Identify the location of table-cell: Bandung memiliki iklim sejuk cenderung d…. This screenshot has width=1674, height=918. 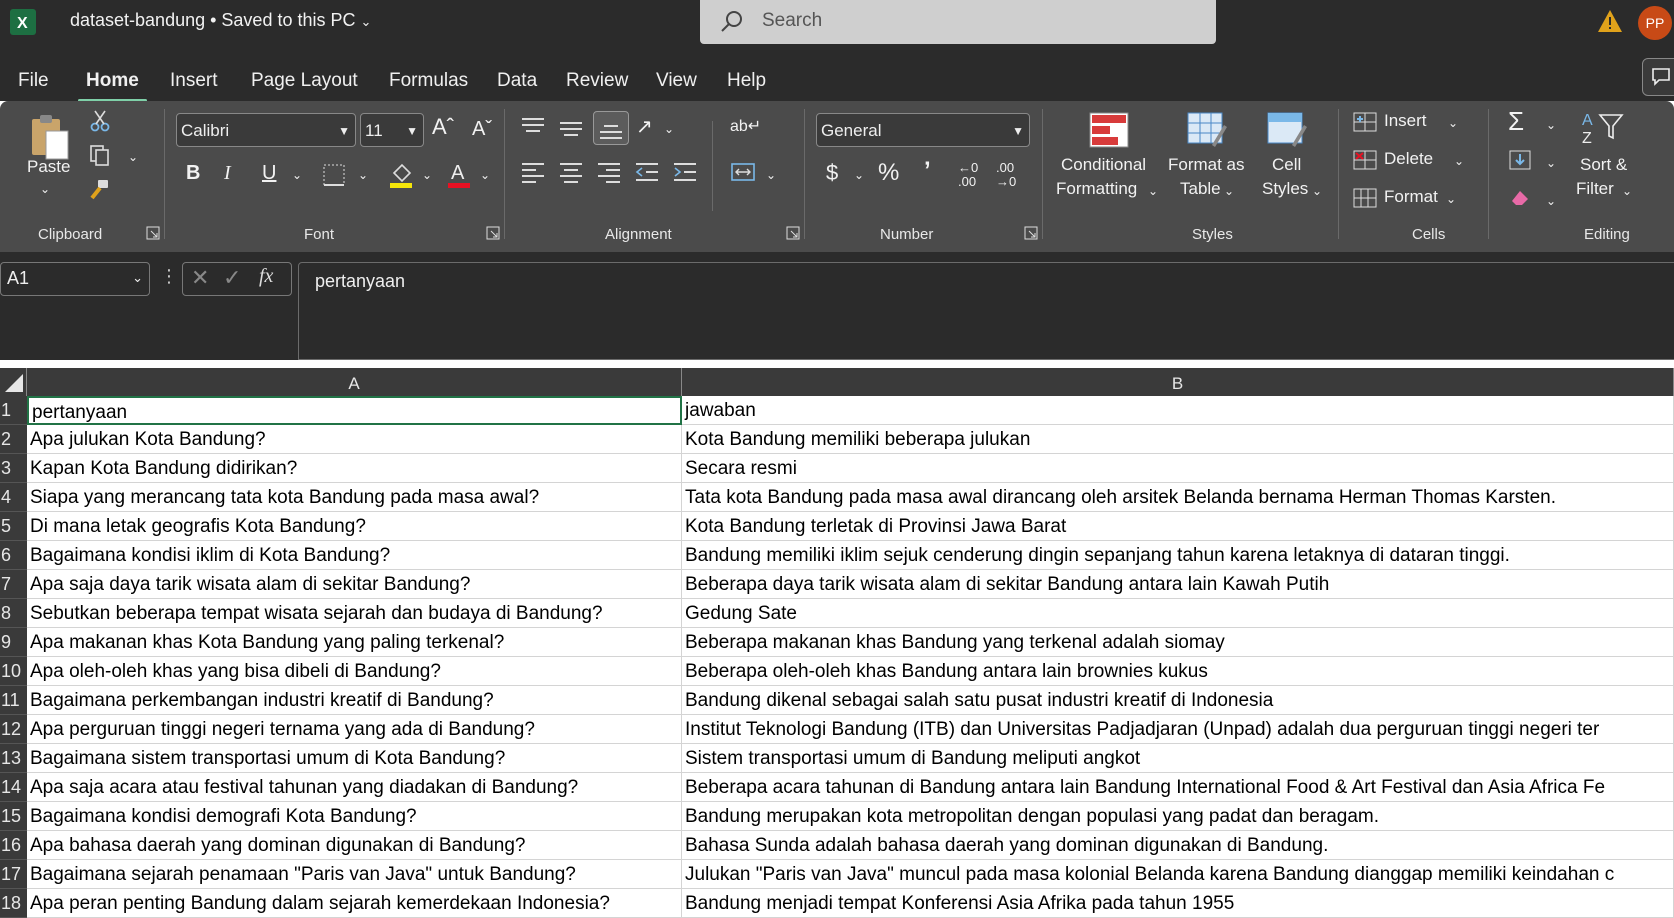
(1178, 555).